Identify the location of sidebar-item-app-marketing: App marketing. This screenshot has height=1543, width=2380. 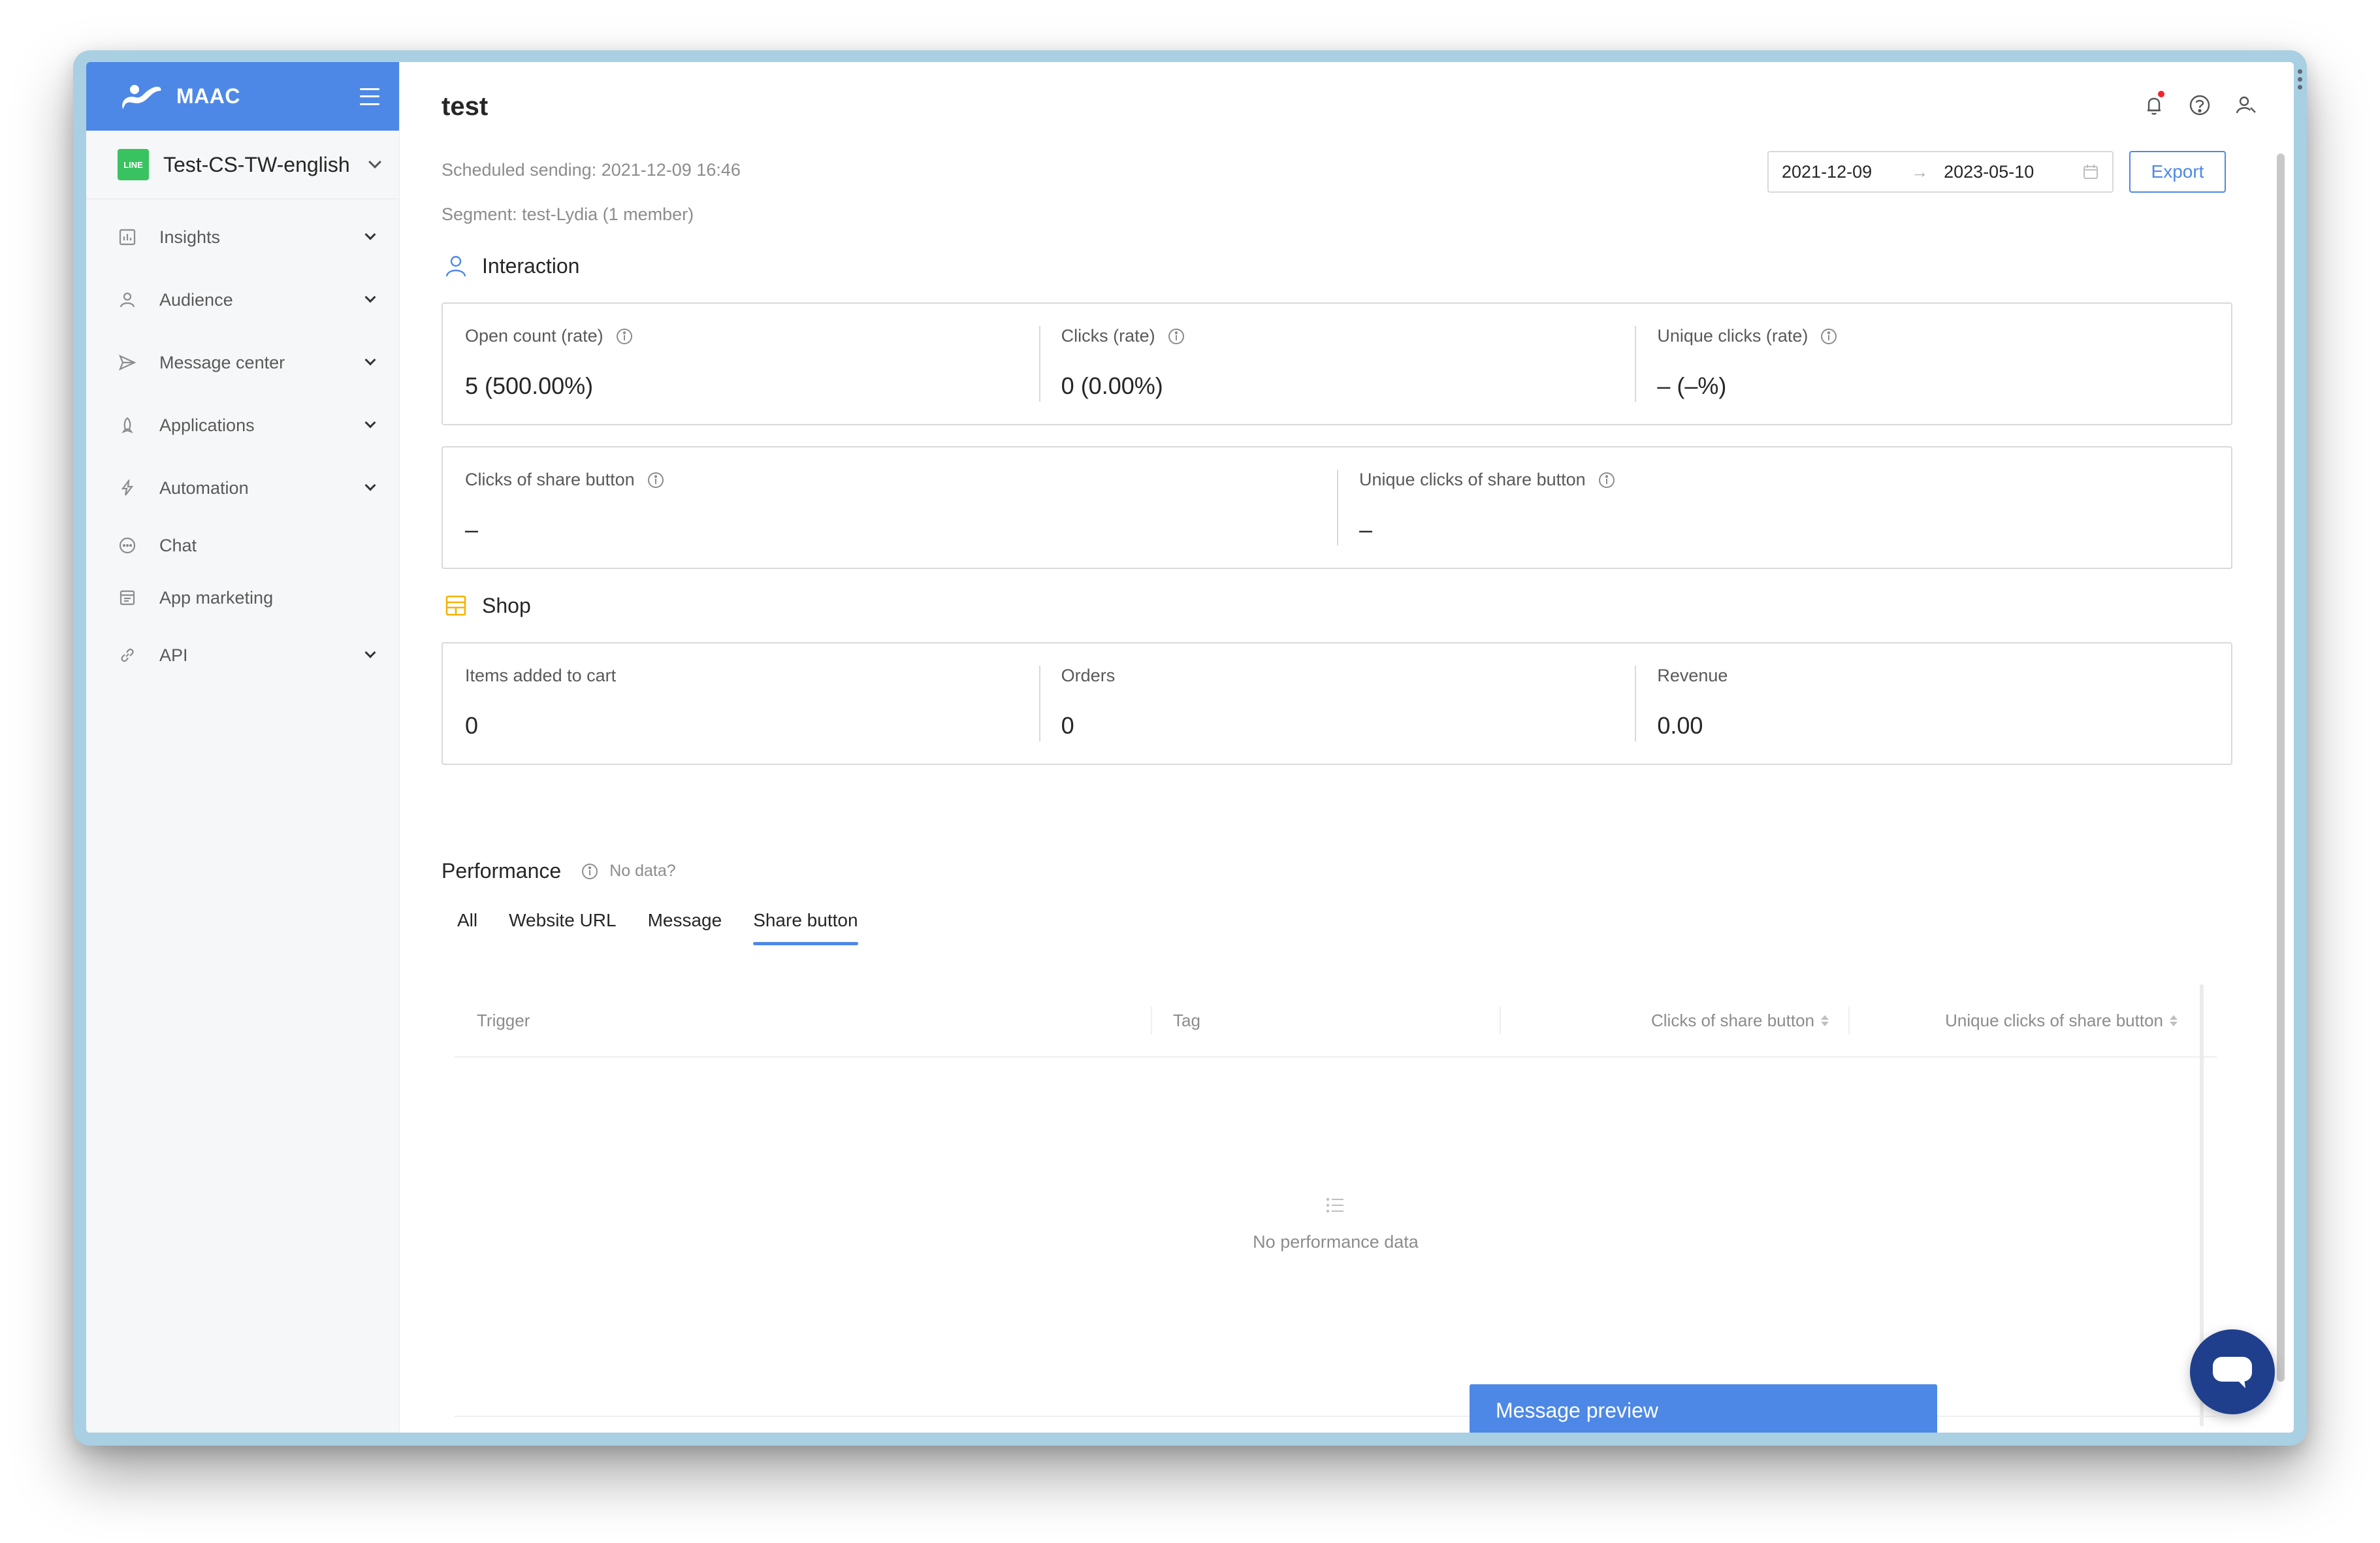
(242, 598).